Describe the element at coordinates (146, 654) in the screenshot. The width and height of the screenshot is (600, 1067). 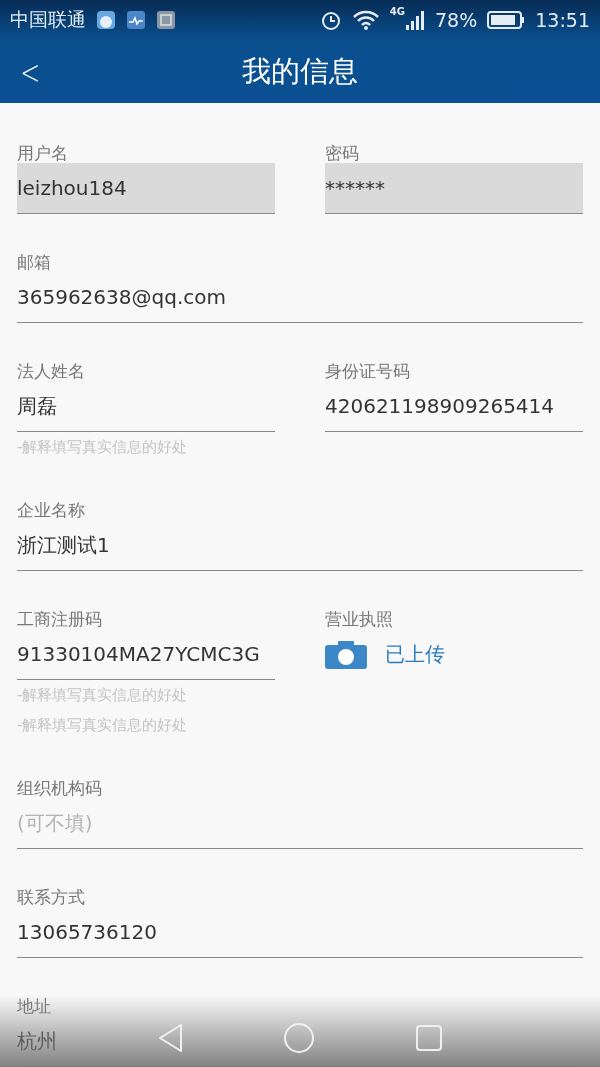
I see `input-field: 91330104MA27YCMC3G` at that location.